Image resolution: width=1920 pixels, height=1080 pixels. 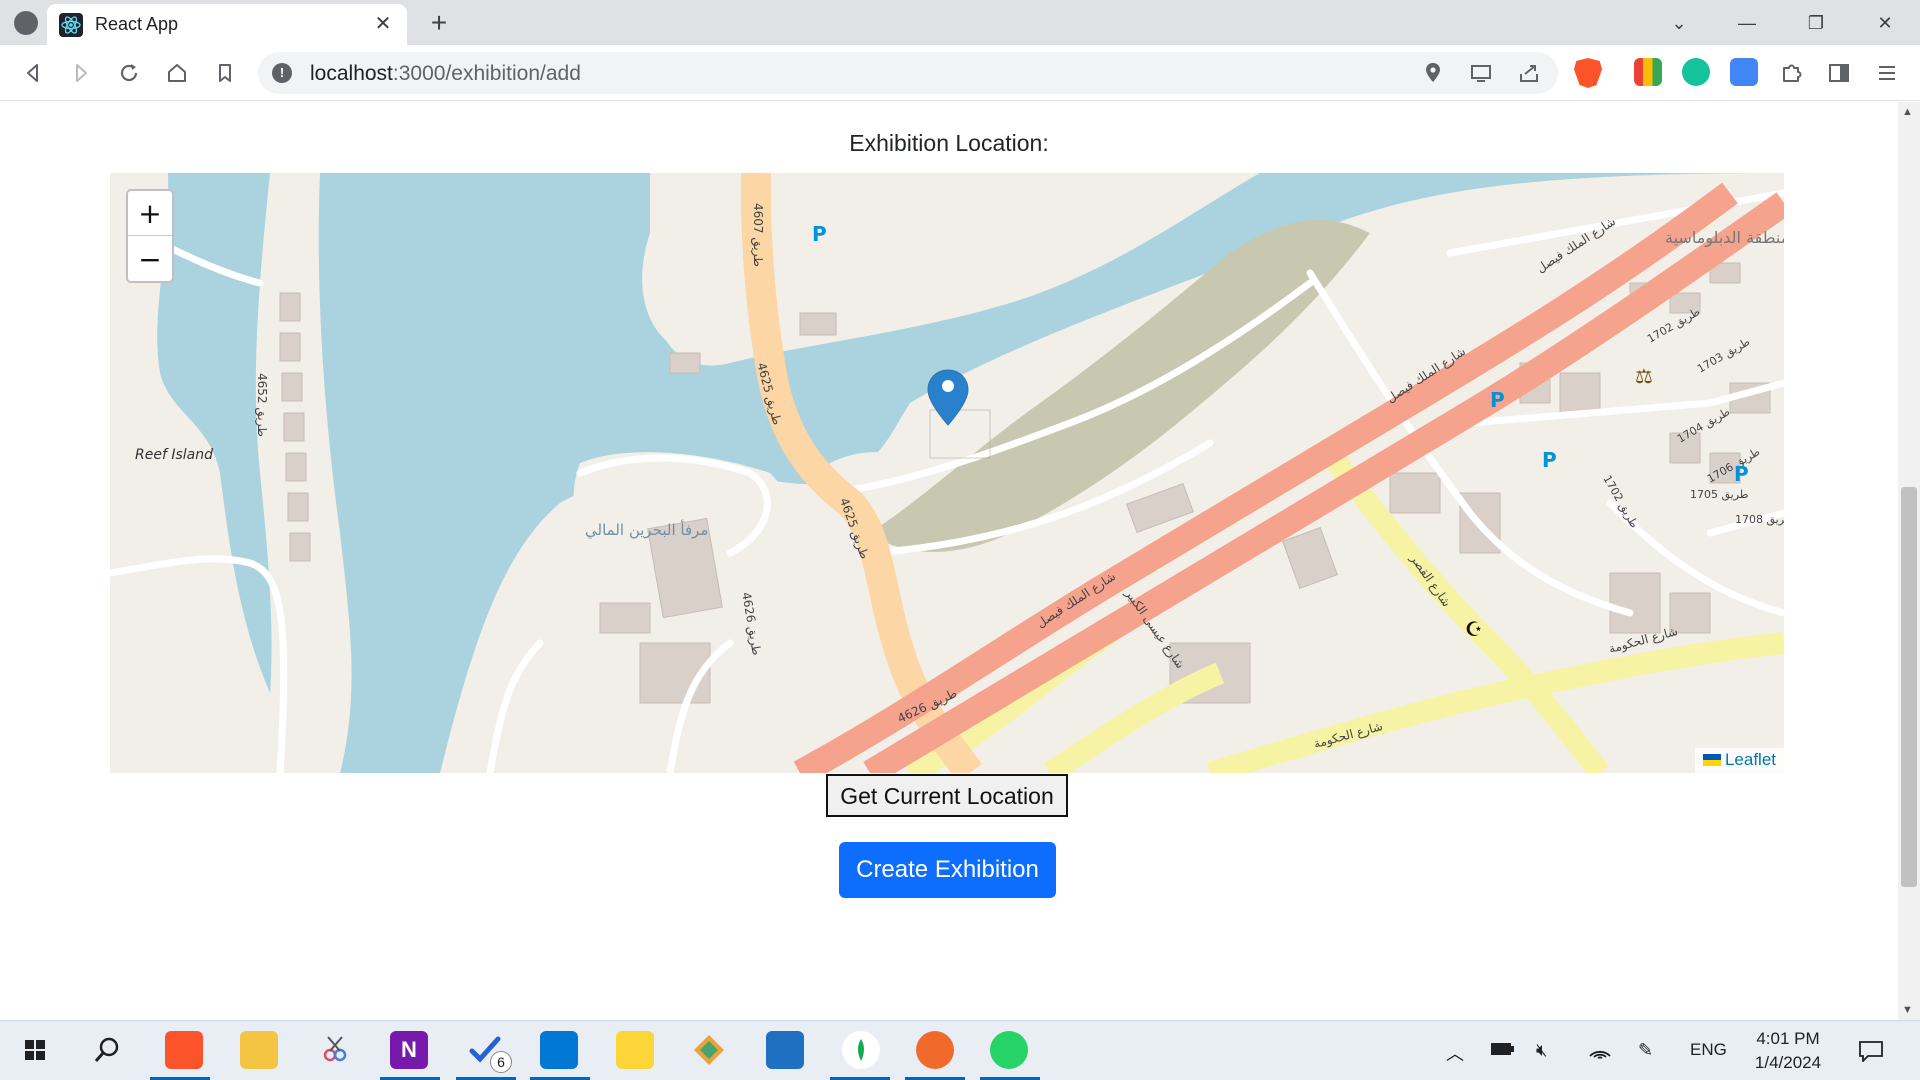 I want to click on zoom-control: + −, so click(x=150, y=236).